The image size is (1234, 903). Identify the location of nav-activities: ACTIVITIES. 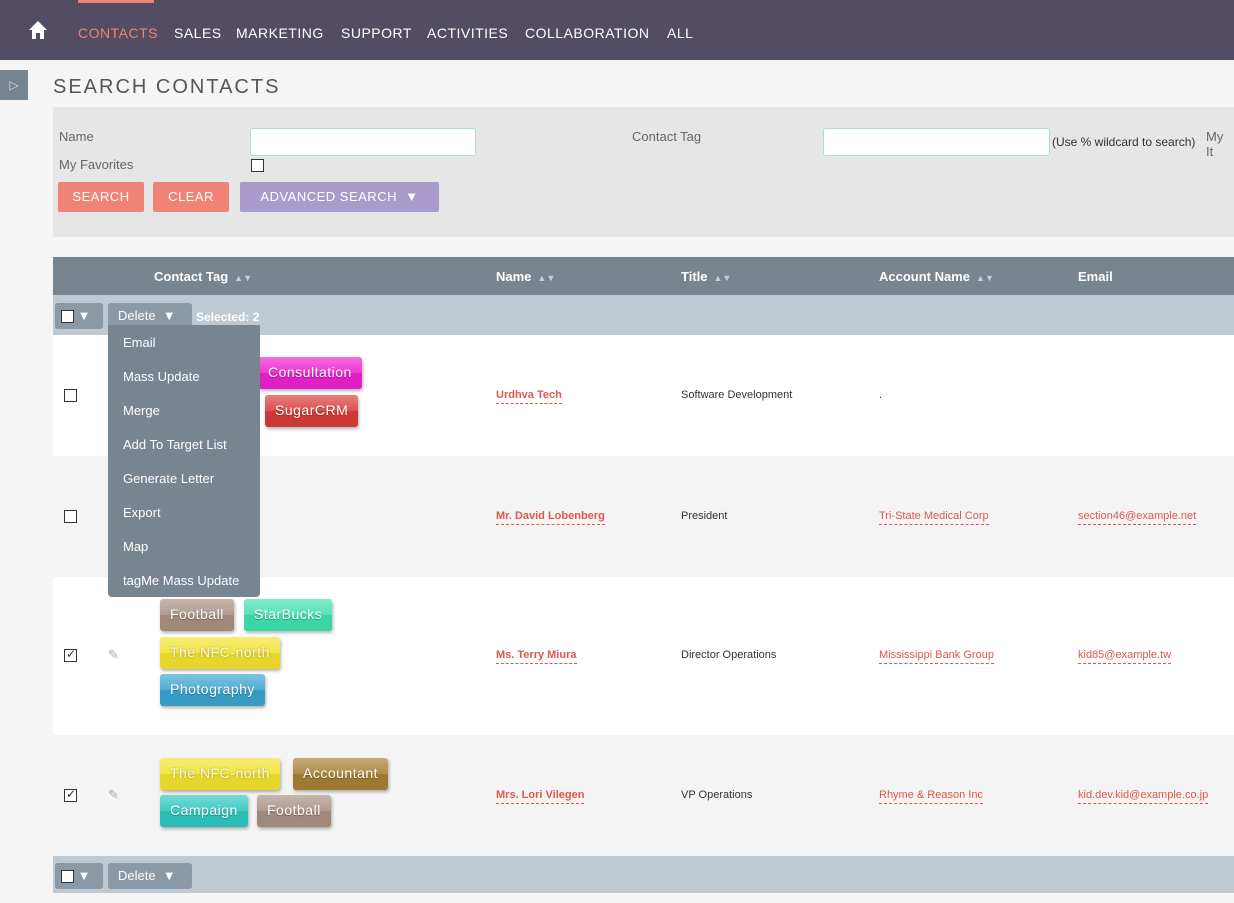
(467, 33).